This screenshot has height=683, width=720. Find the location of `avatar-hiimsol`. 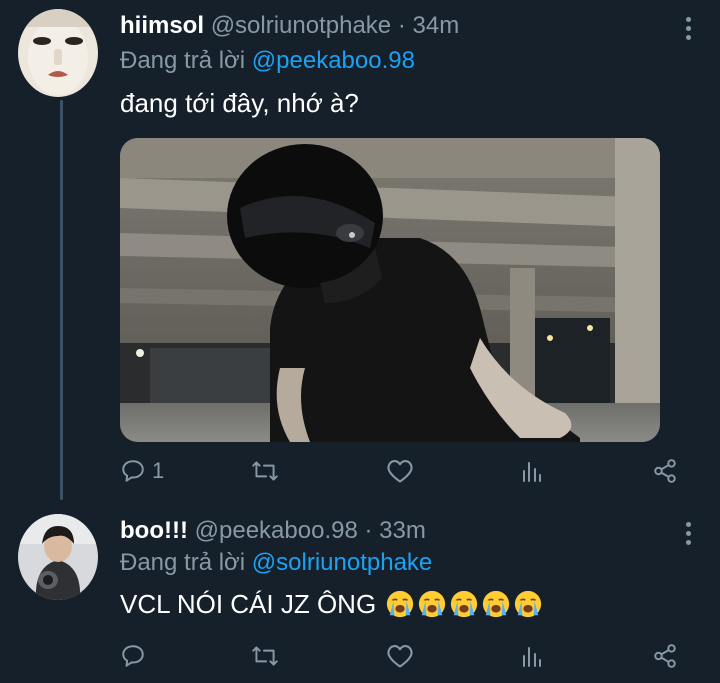

avatar-hiimsol is located at coordinates (58, 53).